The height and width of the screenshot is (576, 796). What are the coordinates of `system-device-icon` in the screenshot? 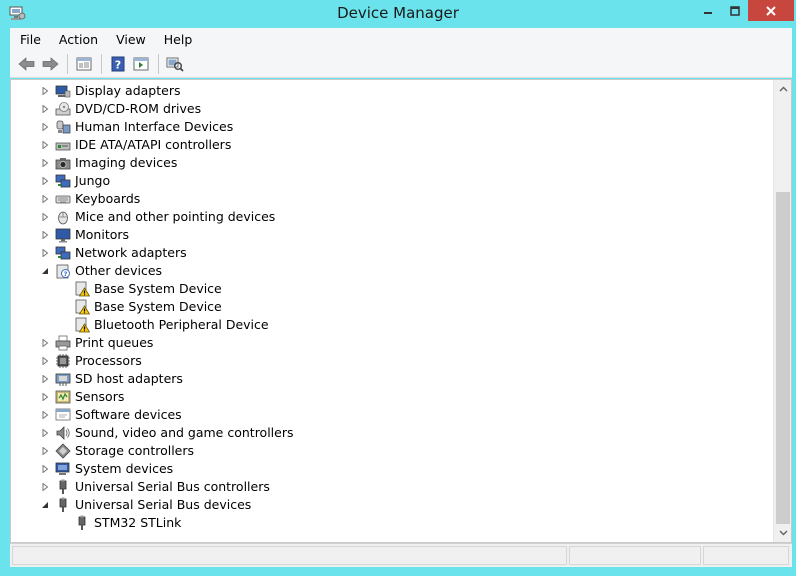 It's located at (62, 468).